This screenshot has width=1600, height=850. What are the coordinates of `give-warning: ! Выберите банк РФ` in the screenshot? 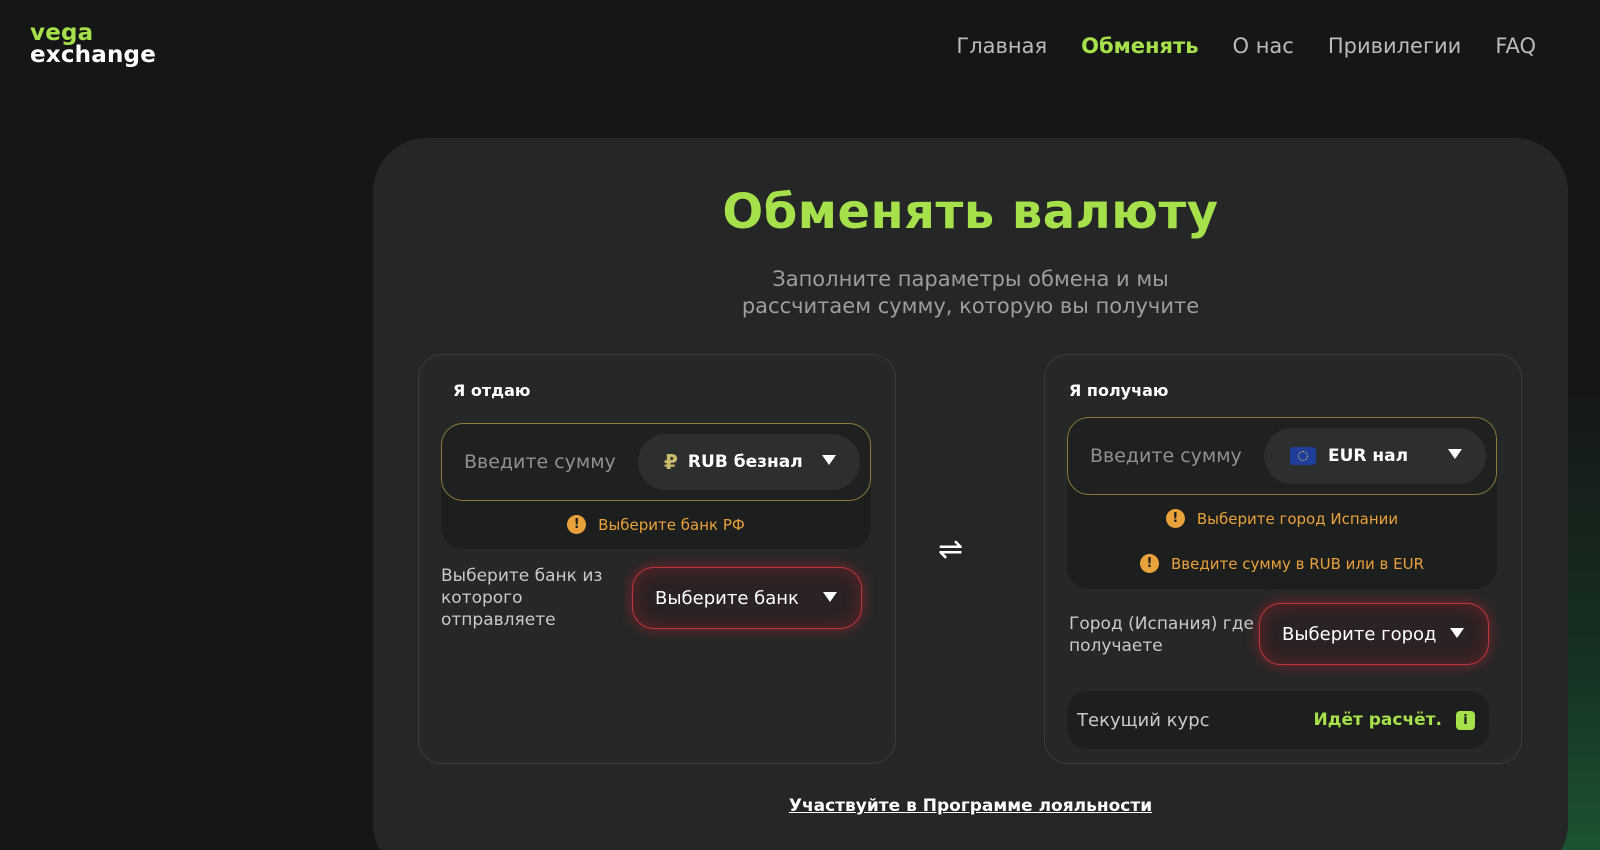 It's located at (656, 524).